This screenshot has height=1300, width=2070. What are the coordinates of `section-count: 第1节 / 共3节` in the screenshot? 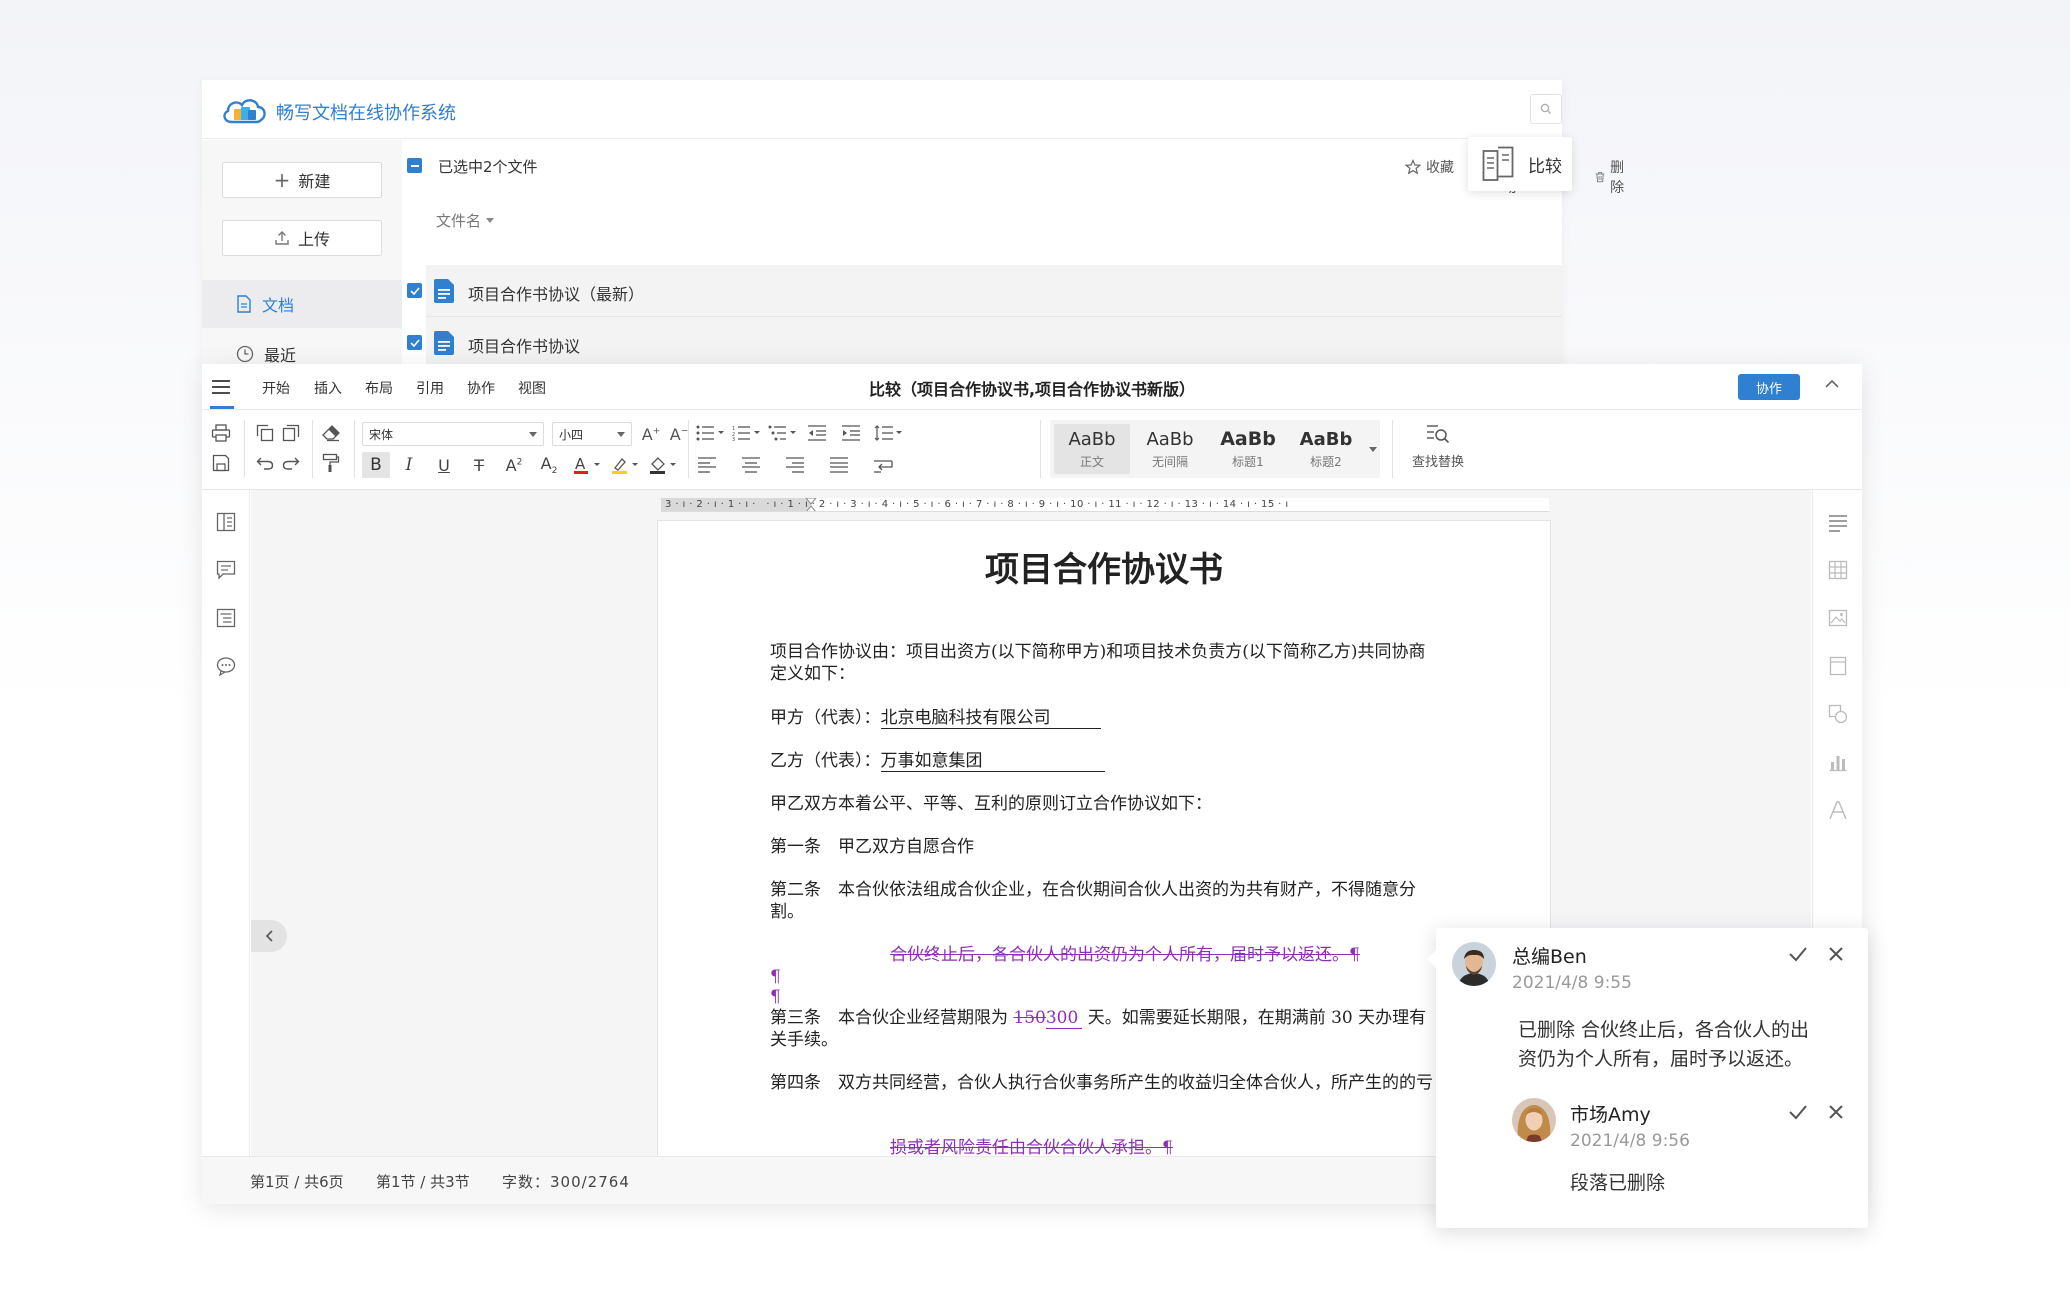 It's located at (423, 1182).